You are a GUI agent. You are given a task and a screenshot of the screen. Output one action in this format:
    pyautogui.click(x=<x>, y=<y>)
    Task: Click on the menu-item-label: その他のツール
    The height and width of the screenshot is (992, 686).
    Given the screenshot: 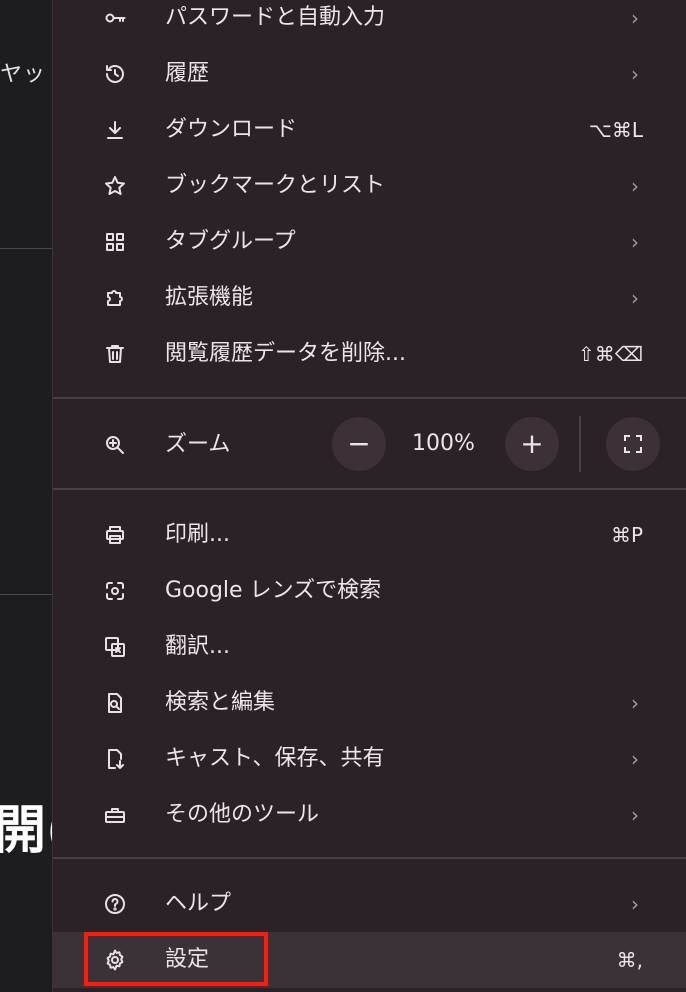 What is the action you would take?
    pyautogui.click(x=242, y=814)
    